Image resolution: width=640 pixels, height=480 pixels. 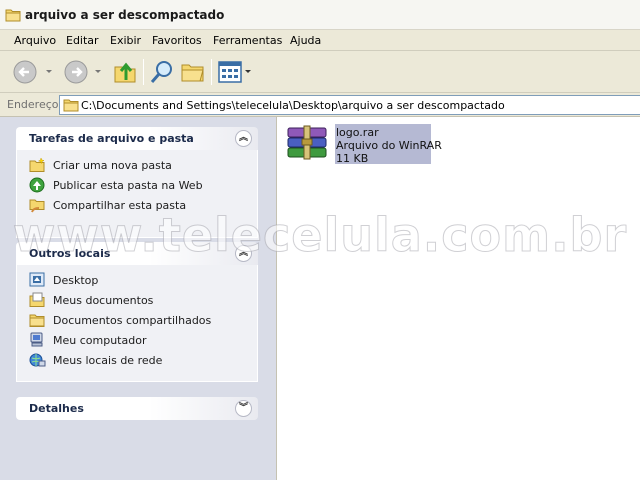 I want to click on details-panel: Detalhes ︾, so click(x=137, y=408).